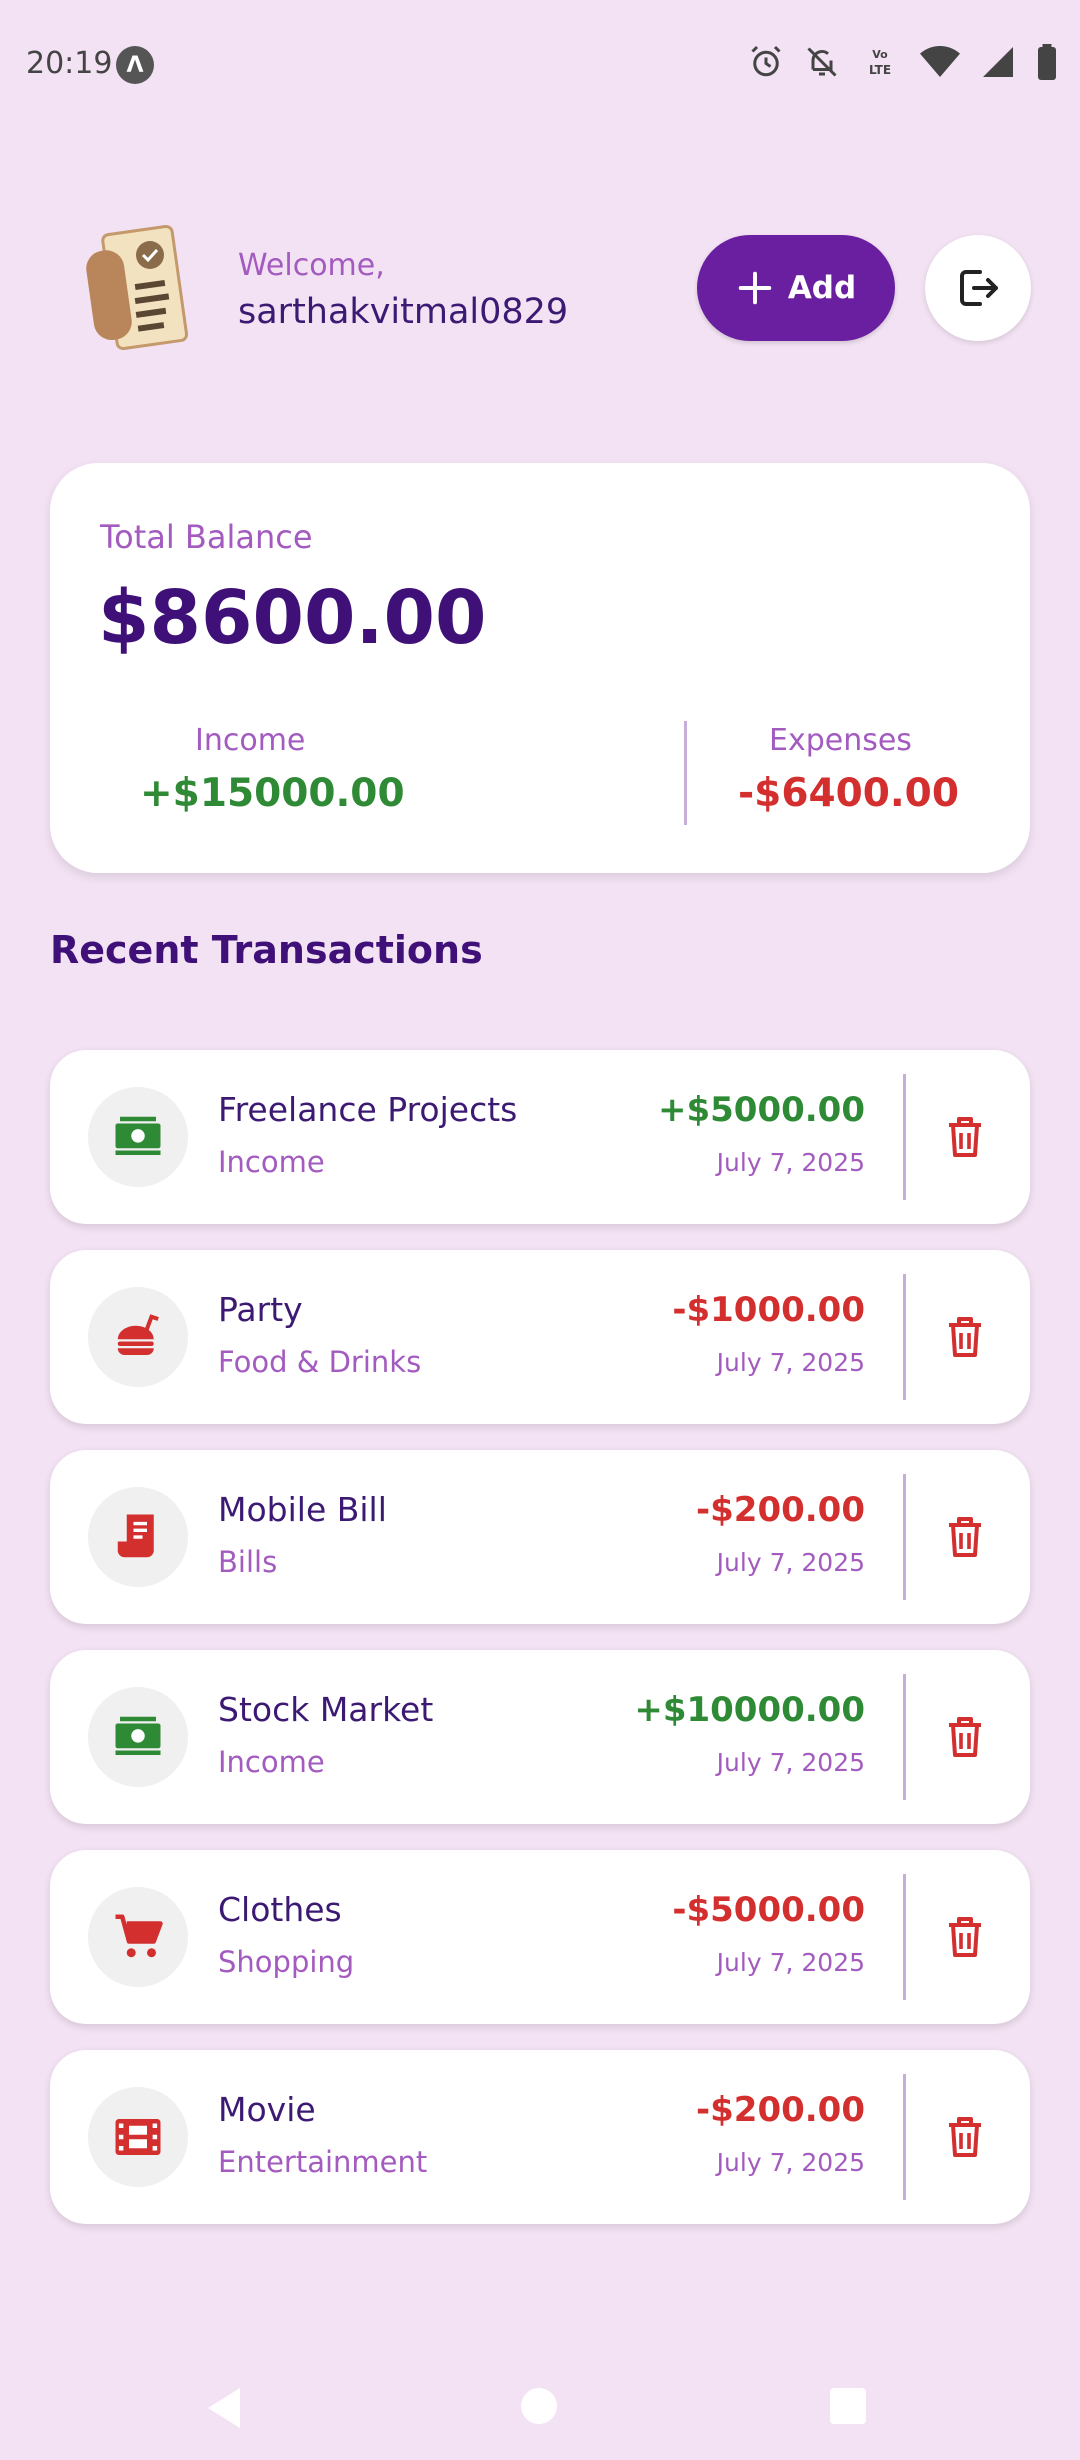 The width and height of the screenshot is (1080, 2460). I want to click on mute-icon, so click(822, 62).